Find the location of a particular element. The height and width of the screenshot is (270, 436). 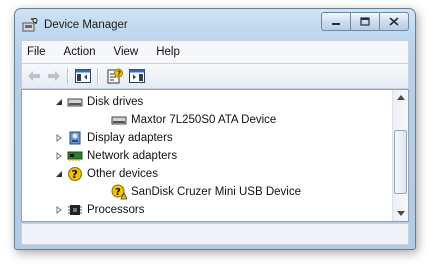

close-button is located at coordinates (394, 21).